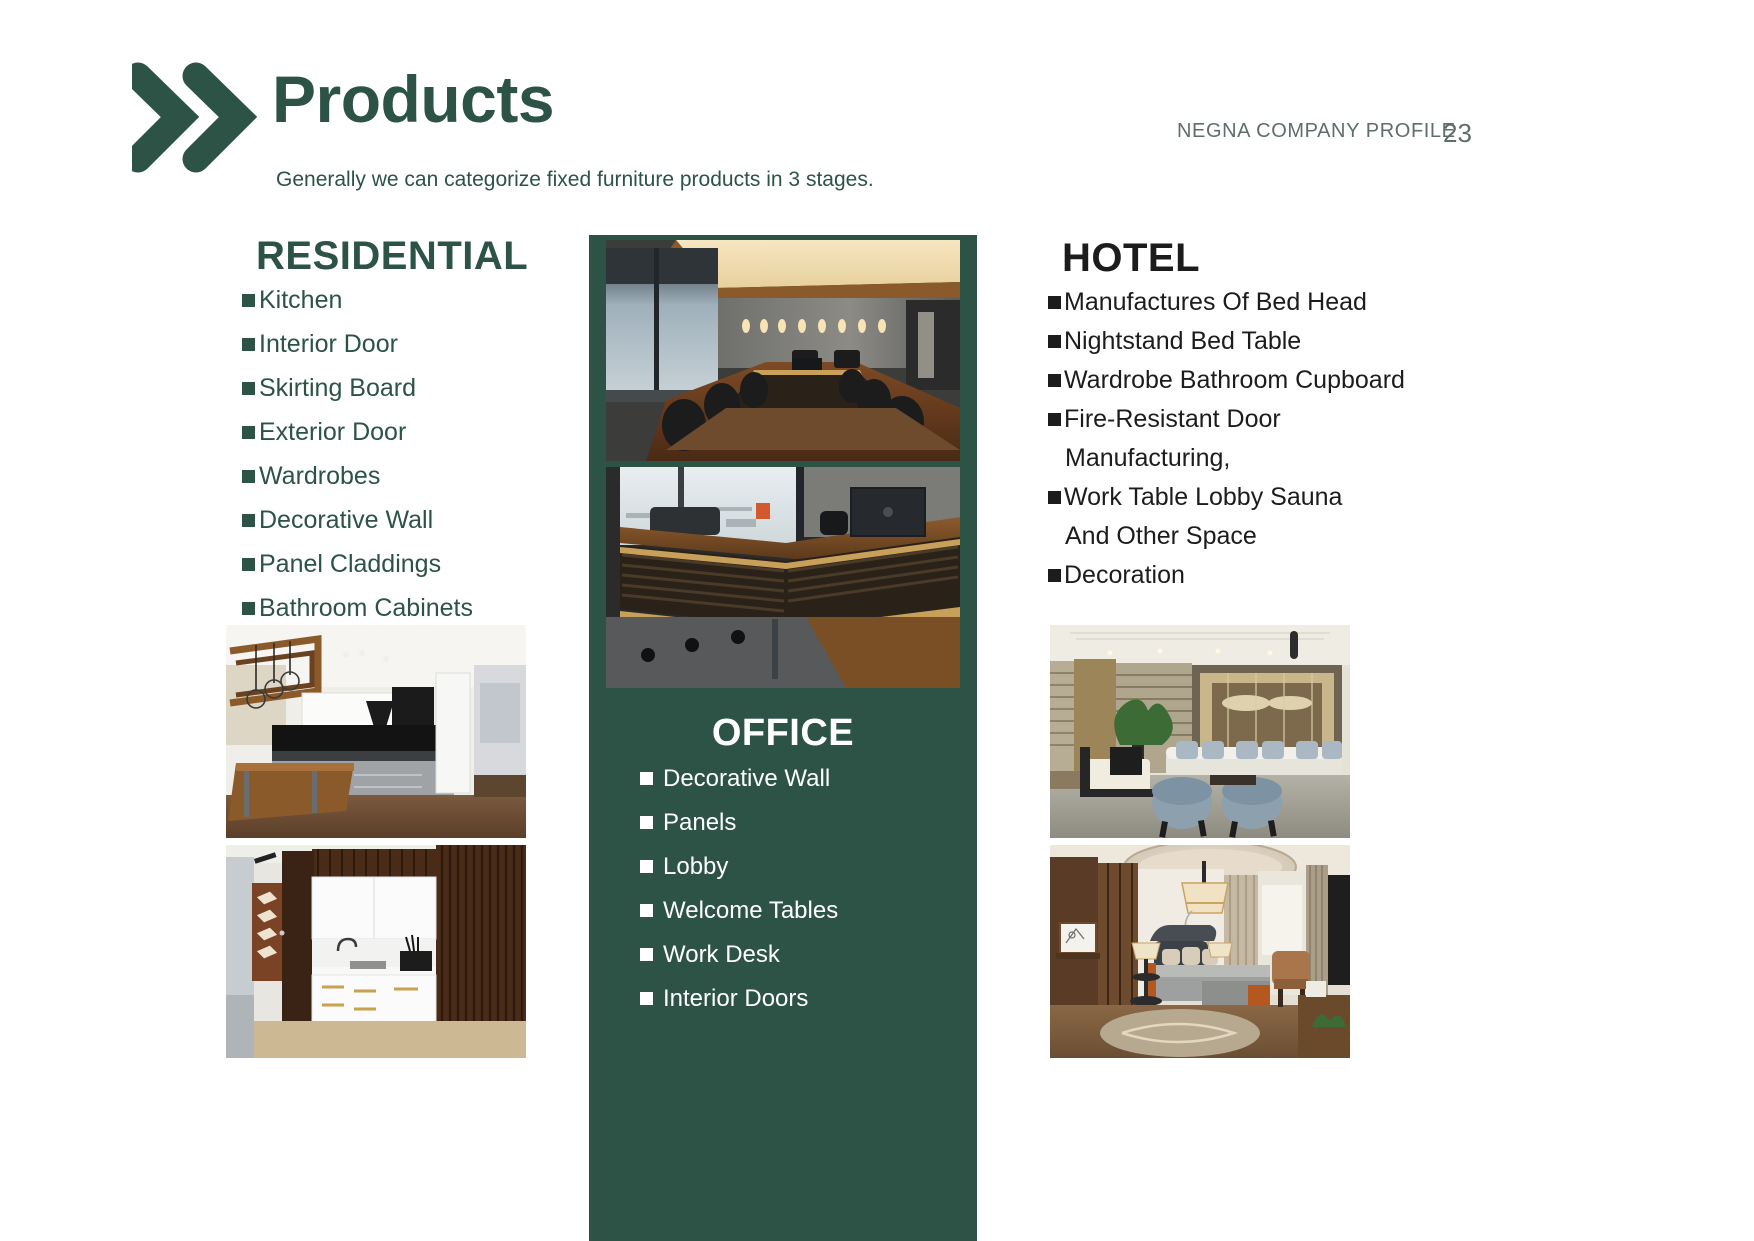  Describe the element at coordinates (700, 822) in the screenshot. I see `list-item-label: Panels` at that location.